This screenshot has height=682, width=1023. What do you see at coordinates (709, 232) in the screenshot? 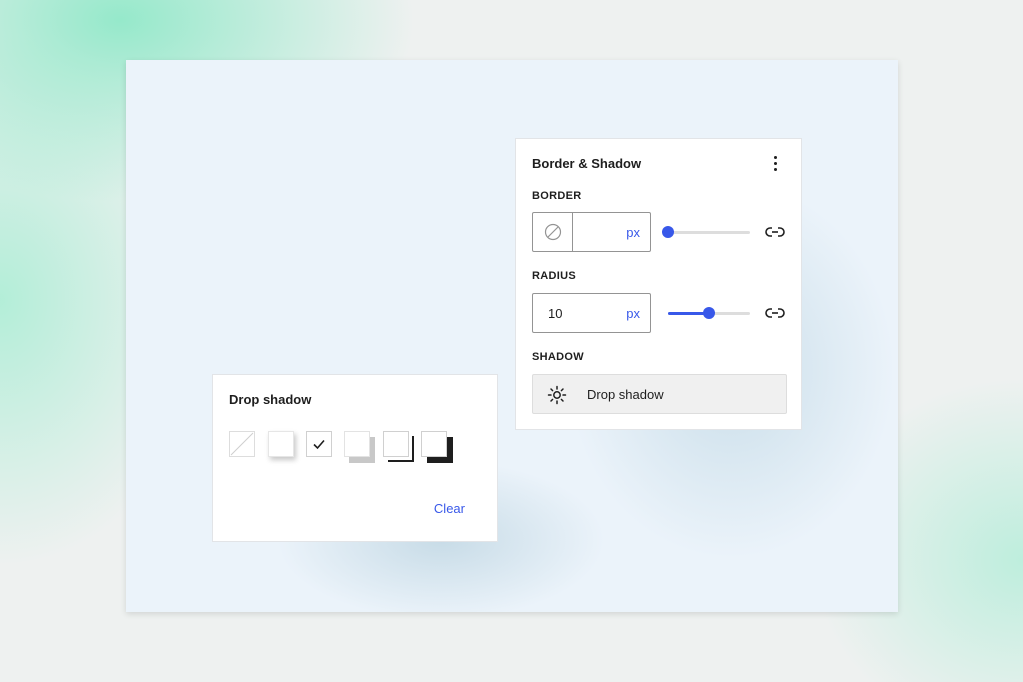
I see `slider-track` at bounding box center [709, 232].